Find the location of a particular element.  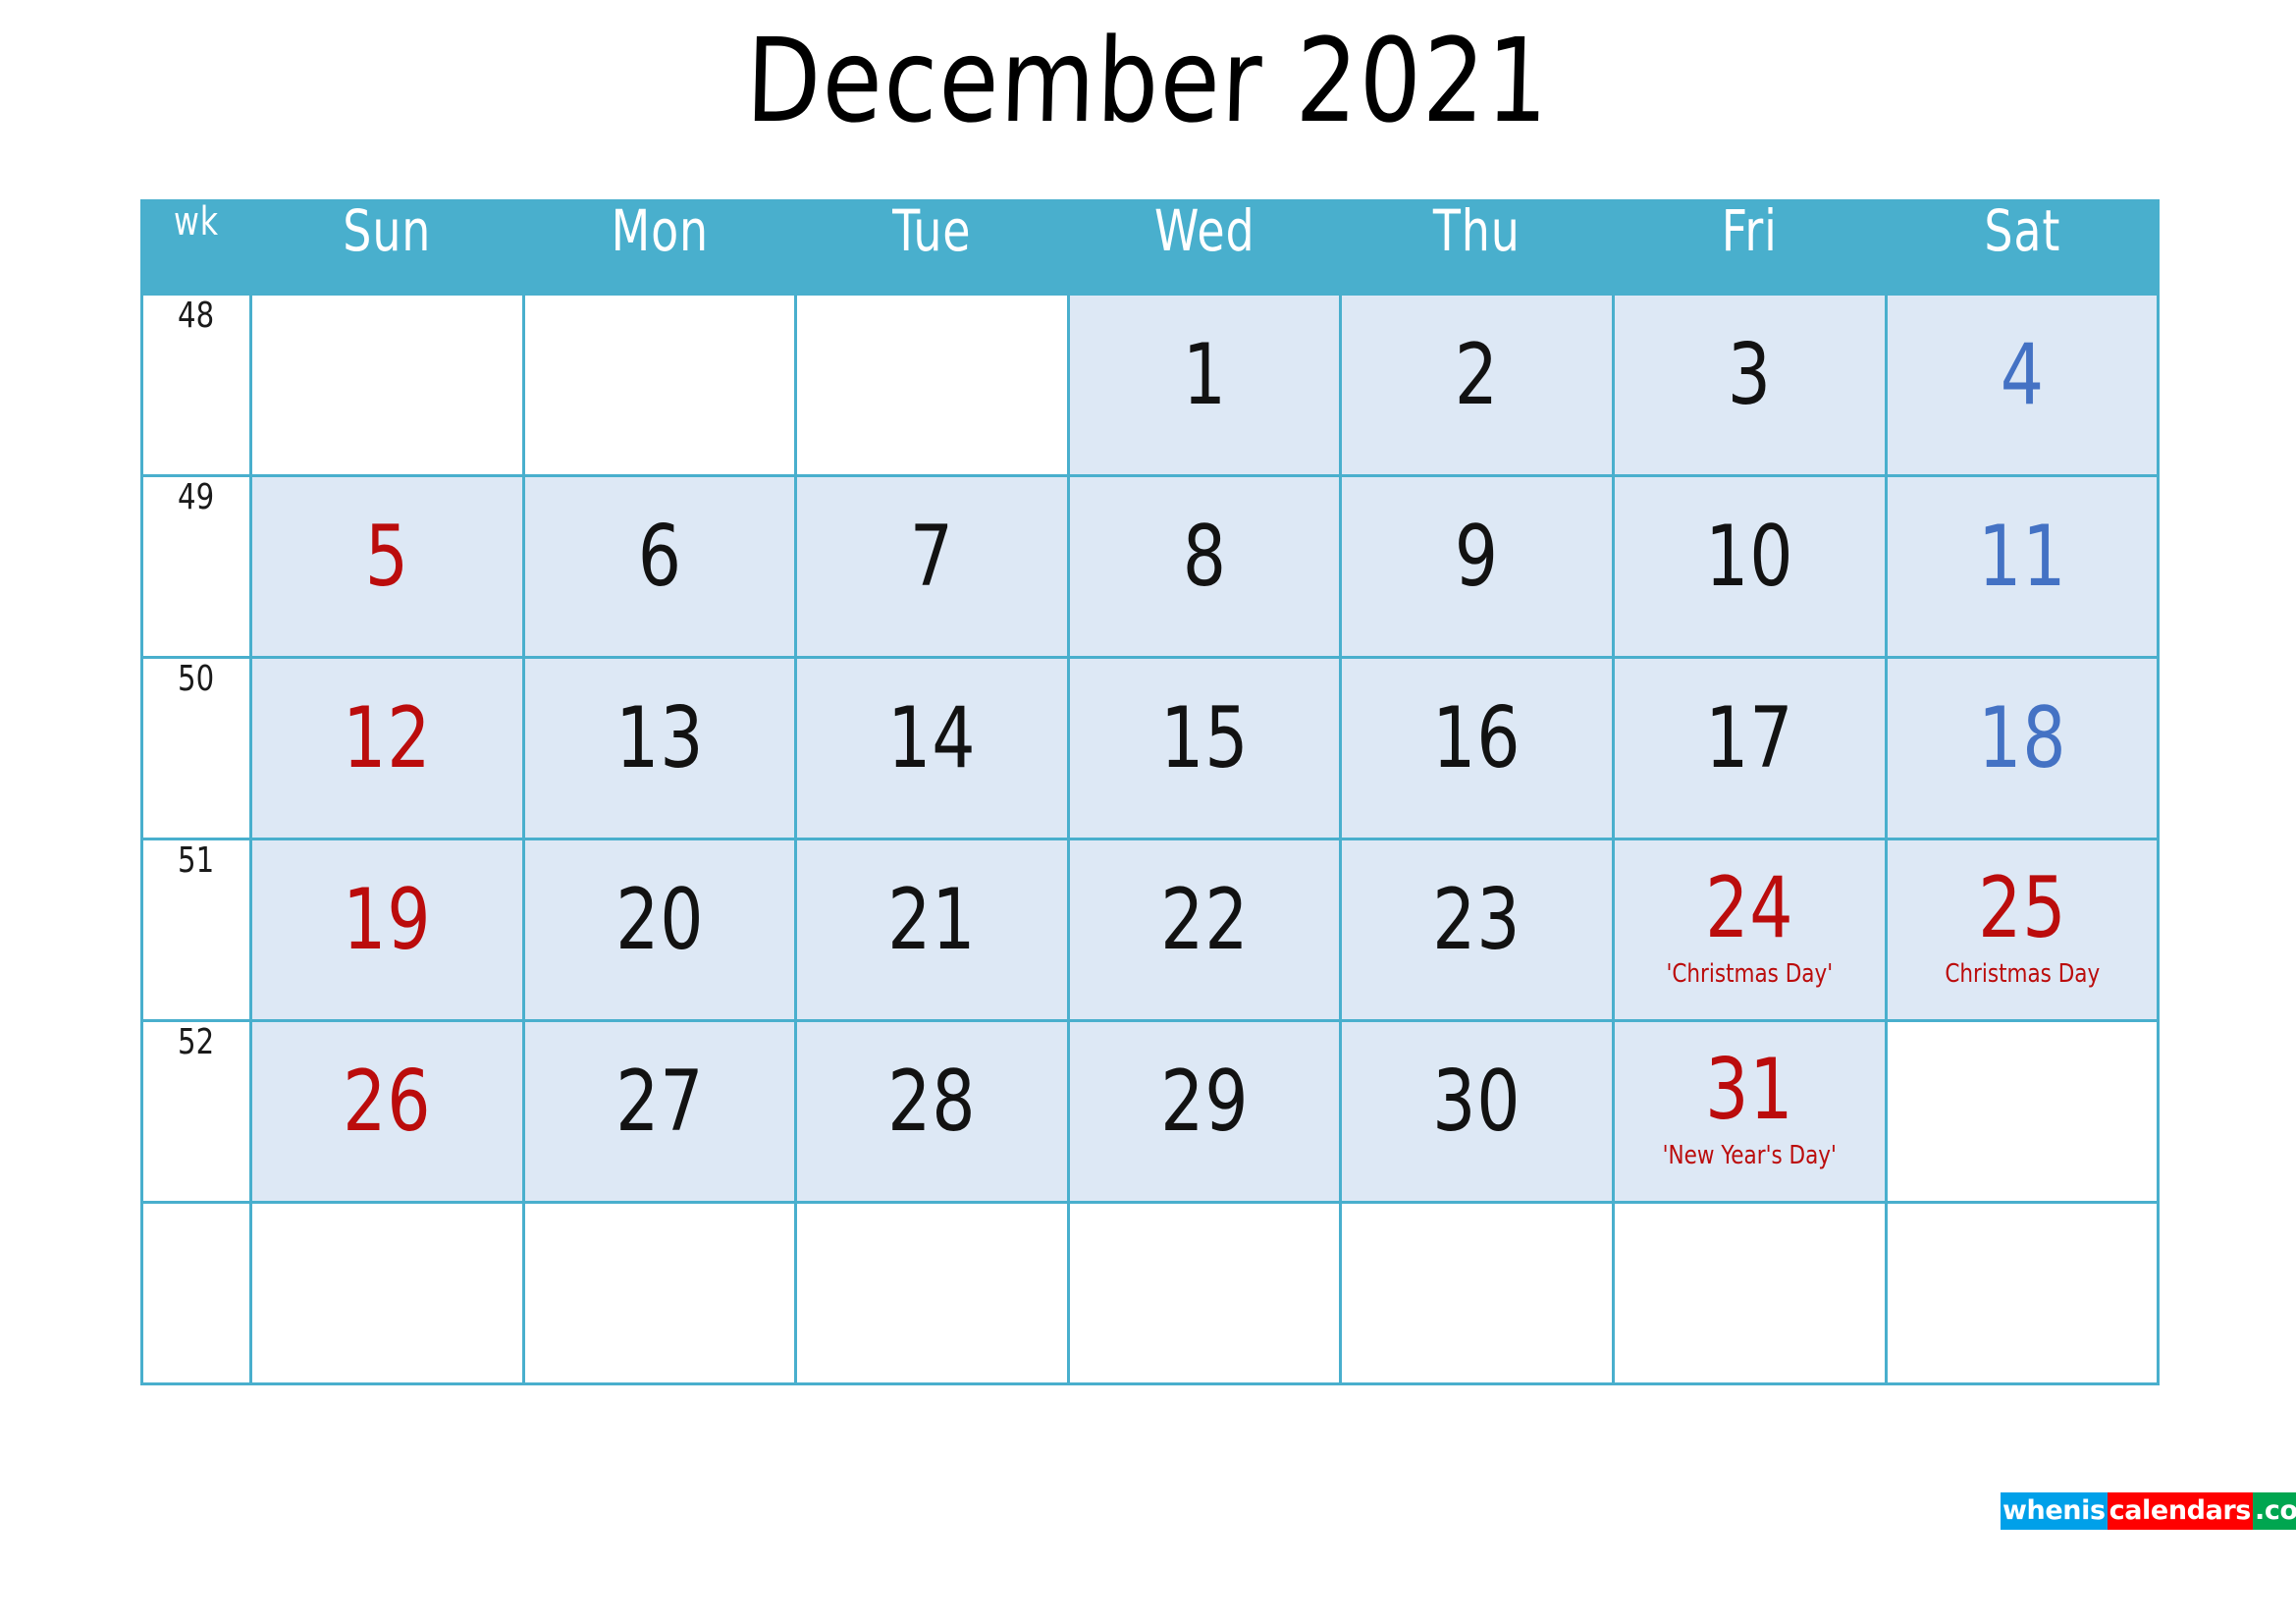

site-logo: whenis calendars .com is located at coordinates (2148, 1511).